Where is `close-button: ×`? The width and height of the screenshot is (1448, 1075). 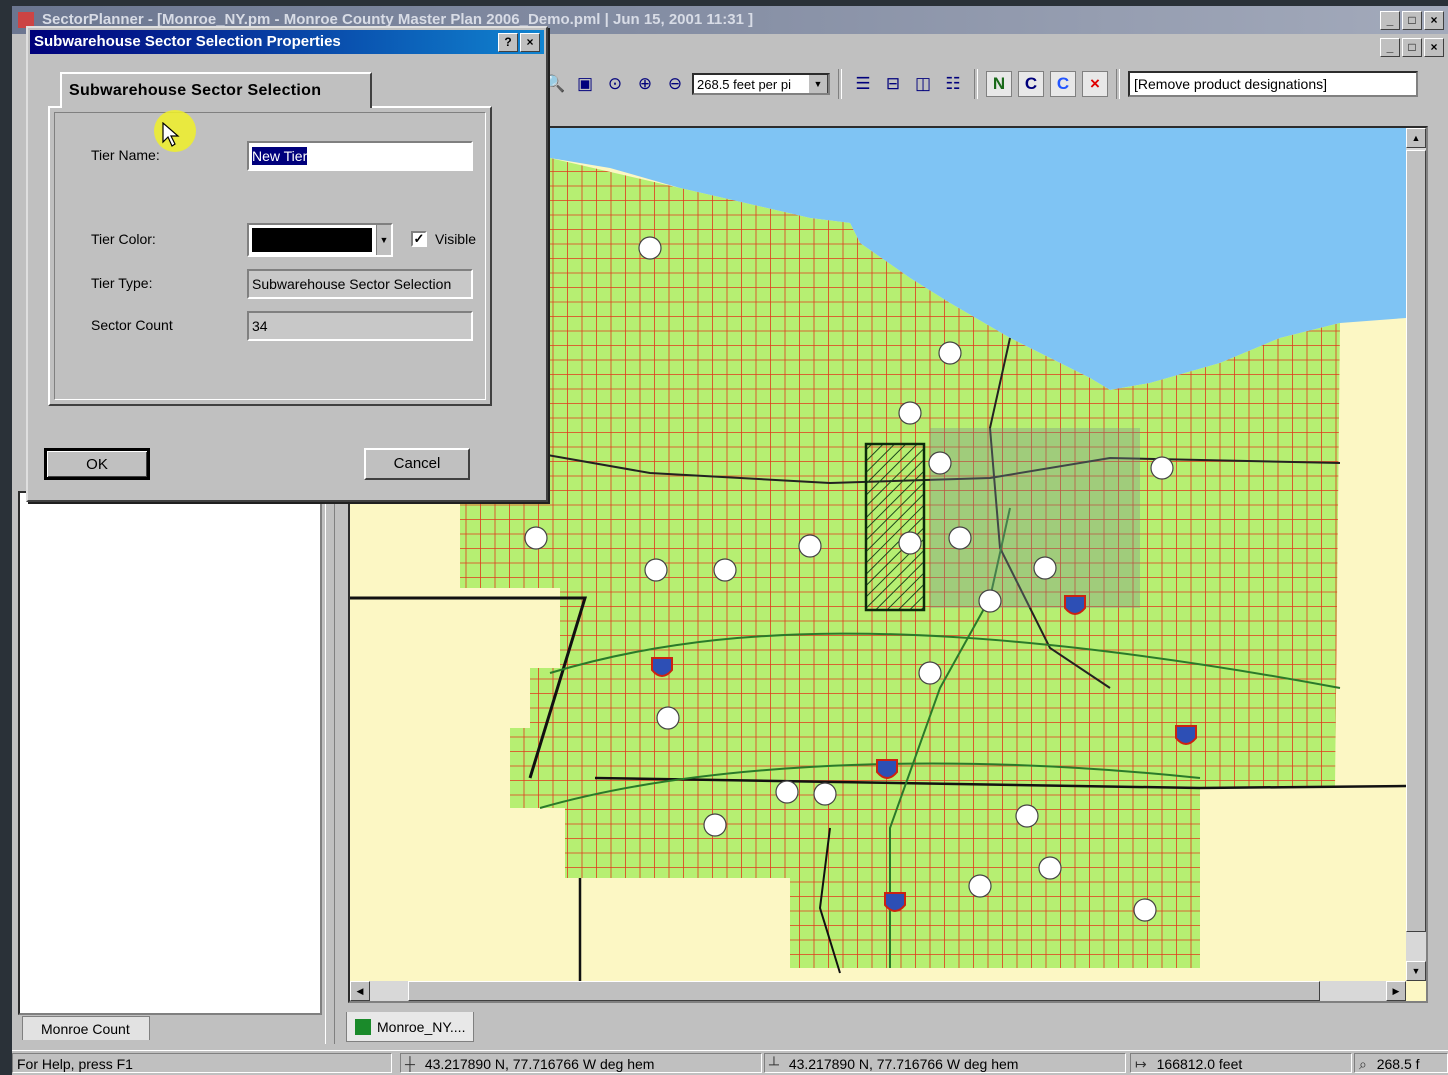
close-button: × is located at coordinates (1434, 20).